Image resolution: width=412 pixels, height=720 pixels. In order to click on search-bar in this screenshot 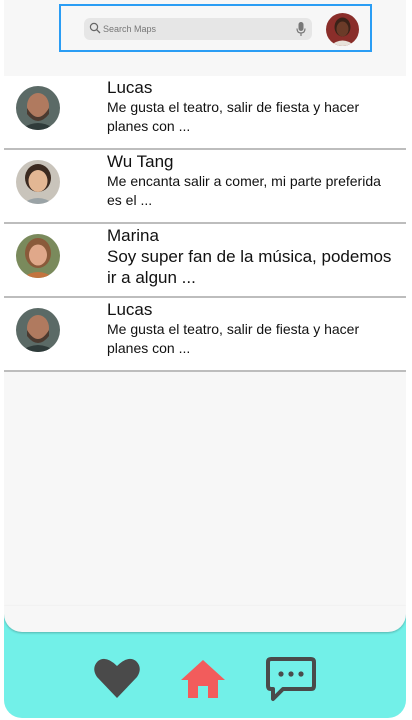, I will do `click(198, 29)`.